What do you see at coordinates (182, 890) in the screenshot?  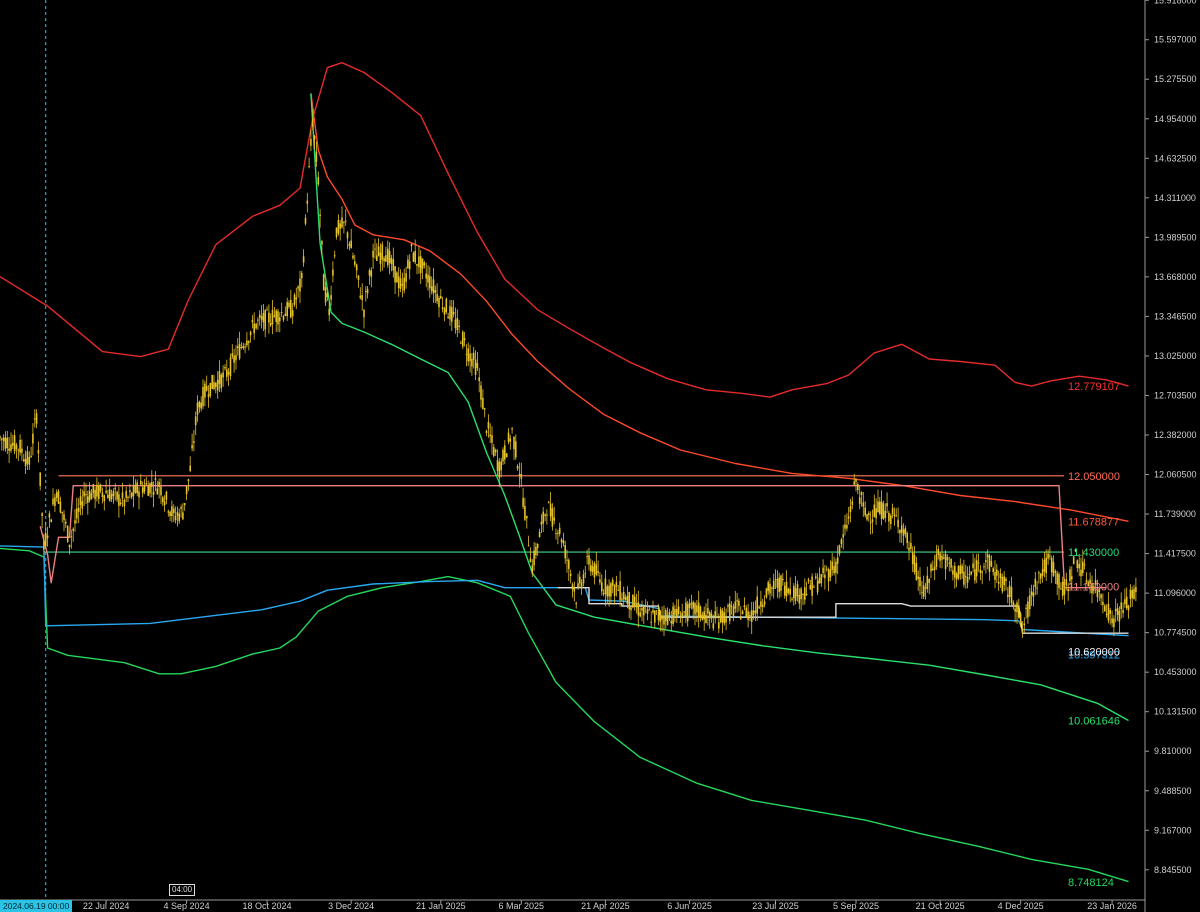 I see `time-badge: 04:00` at bounding box center [182, 890].